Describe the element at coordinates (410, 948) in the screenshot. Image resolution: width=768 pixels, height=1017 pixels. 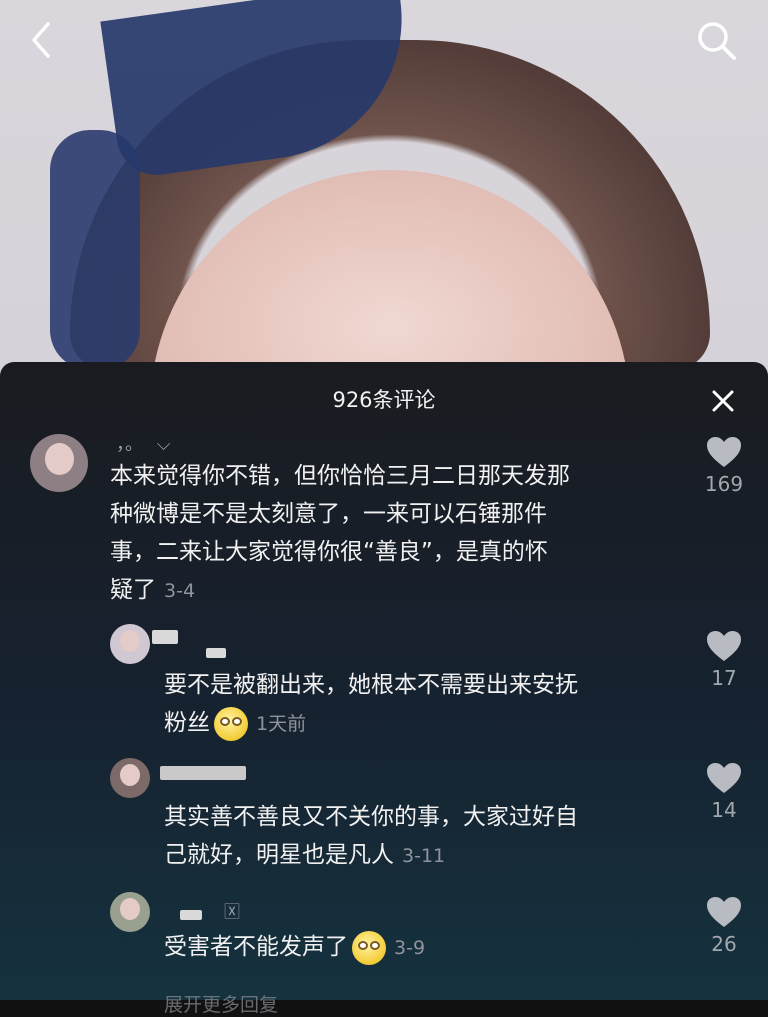
I see `comment-time: 3-9` at that location.